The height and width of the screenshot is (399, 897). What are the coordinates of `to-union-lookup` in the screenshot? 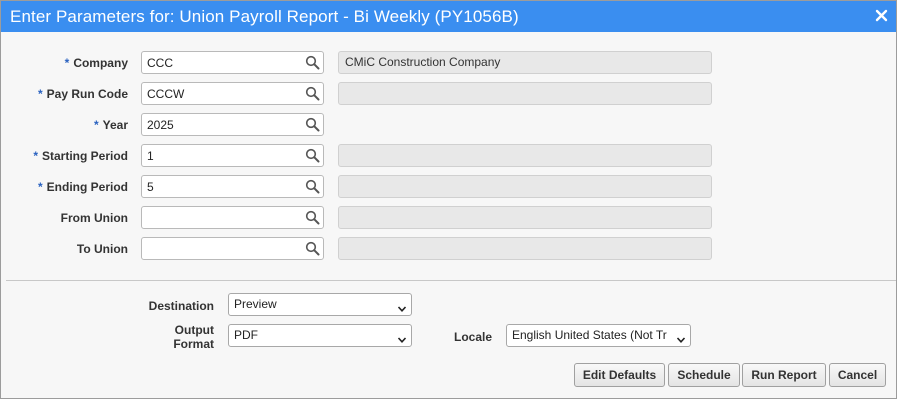 It's located at (232, 248).